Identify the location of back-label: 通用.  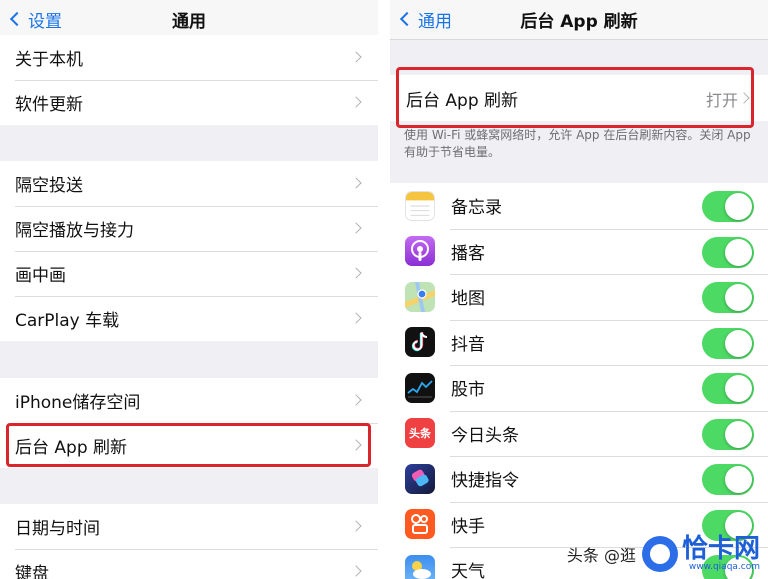
(435, 21).